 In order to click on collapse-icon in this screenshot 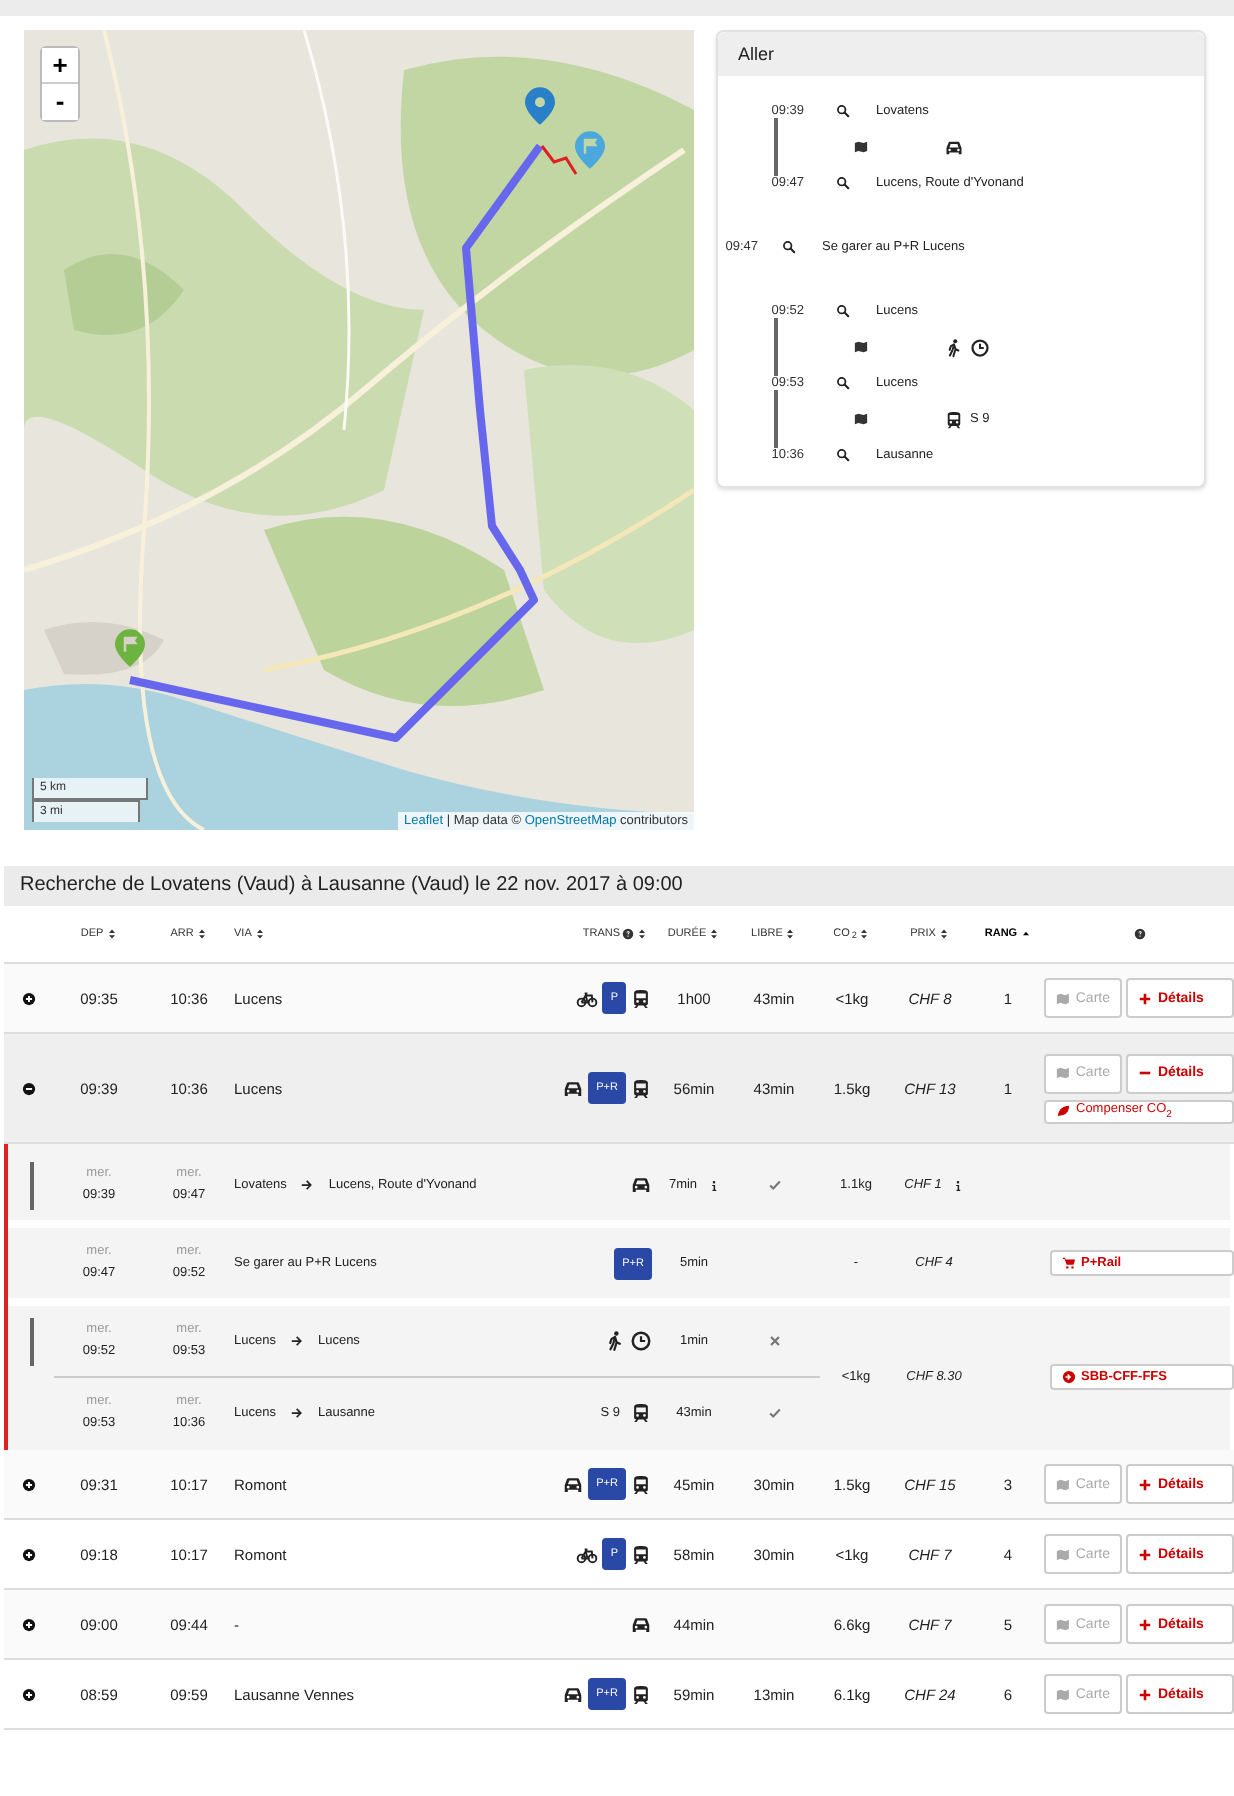, I will do `click(29, 1088)`.